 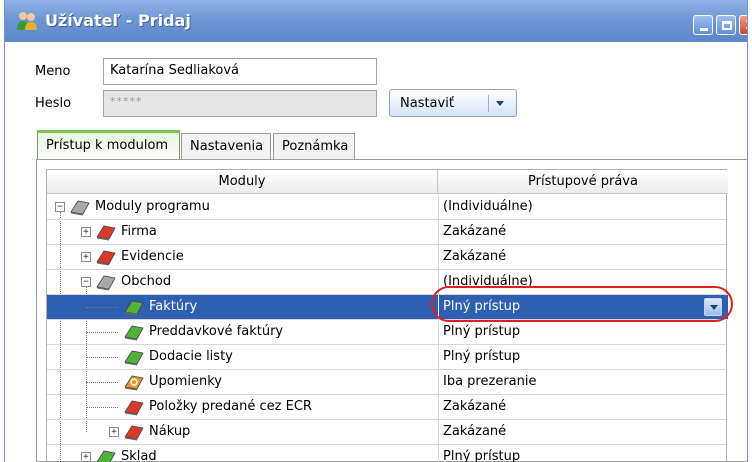 I want to click on module-name: Firma, so click(x=139, y=231).